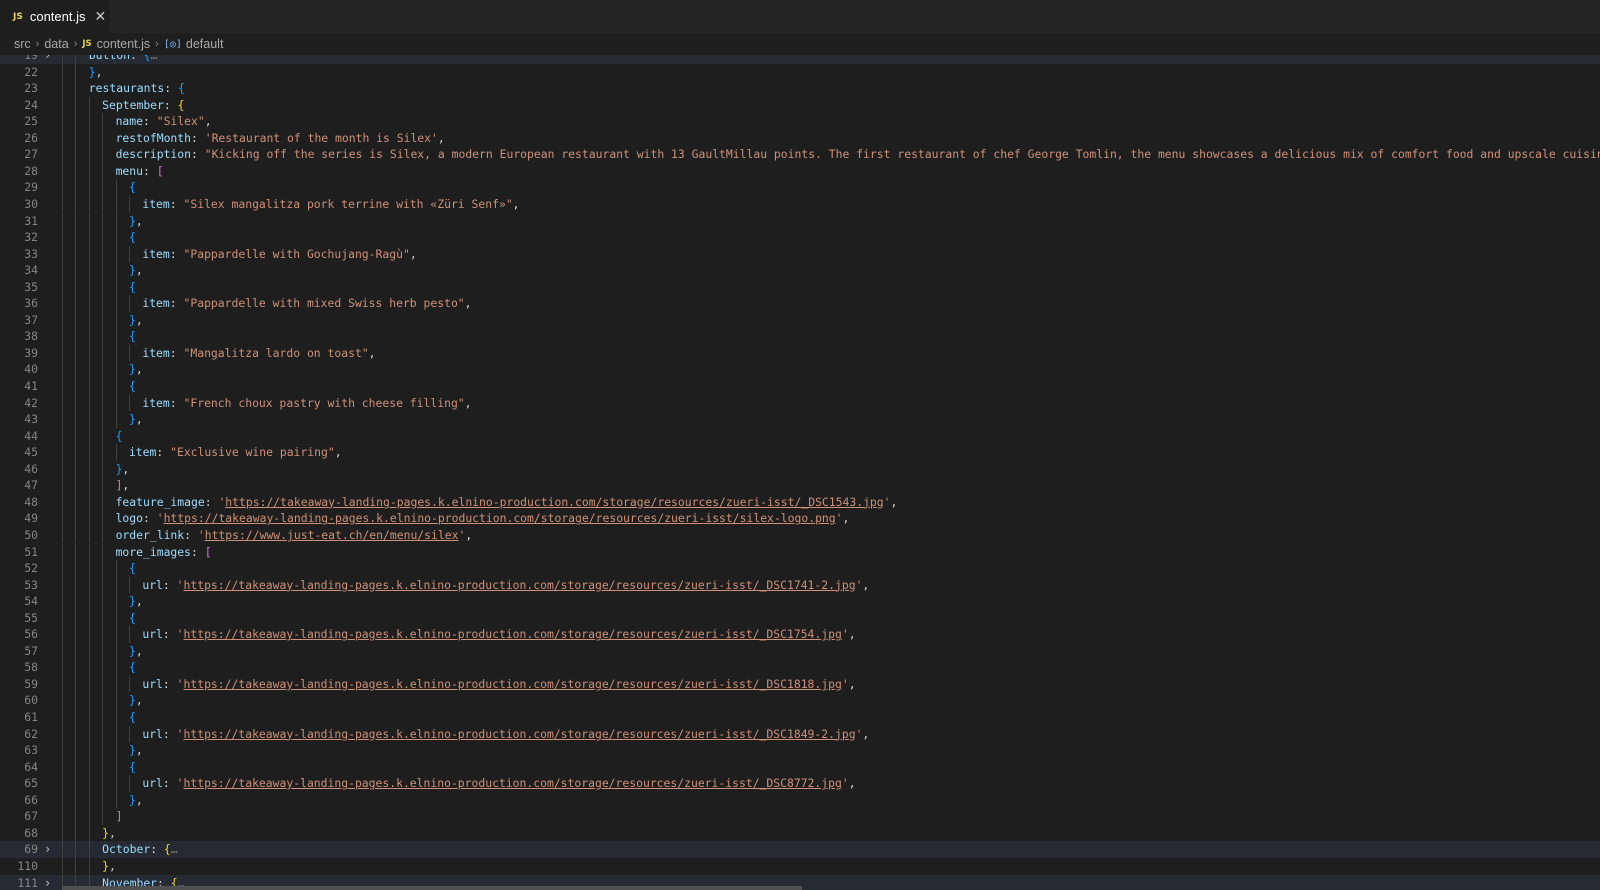 The width and height of the screenshot is (1600, 890). Describe the element at coordinates (133, 104) in the screenshot. I see `code-token: September` at that location.